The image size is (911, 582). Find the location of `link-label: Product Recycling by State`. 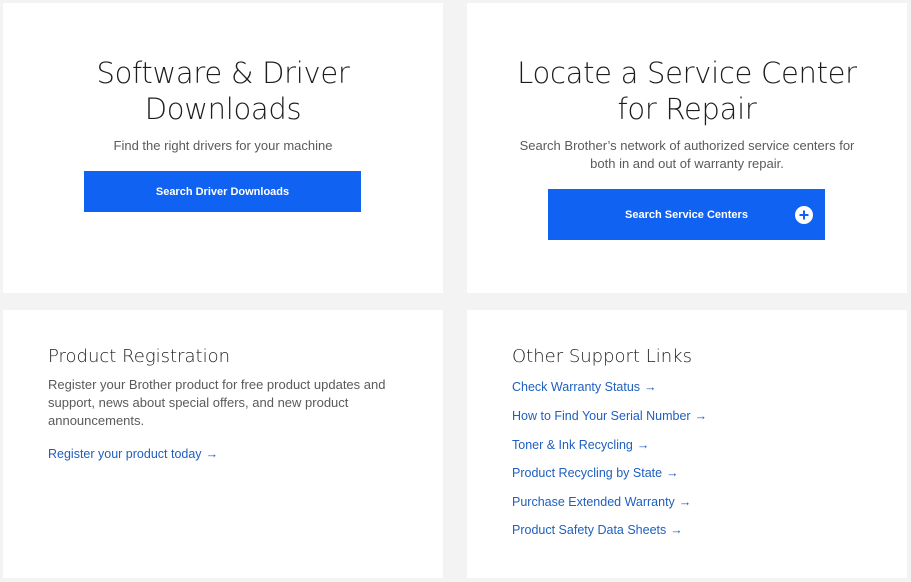

link-label: Product Recycling by State is located at coordinates (587, 473).